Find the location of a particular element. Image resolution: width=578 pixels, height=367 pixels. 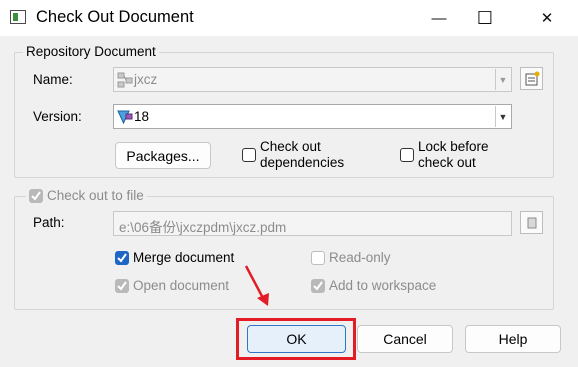

check-out-to-file-legend: Check out to file is located at coordinates (86, 195).